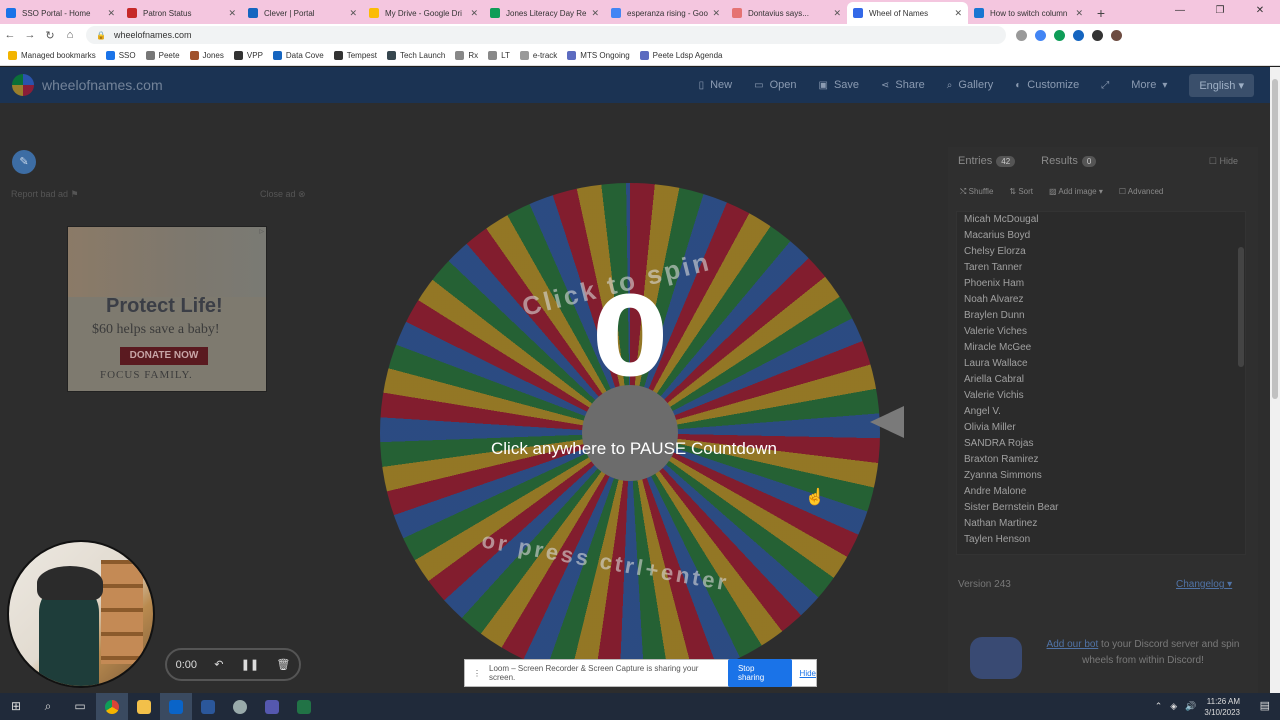  What do you see at coordinates (839, 85) in the screenshot?
I see `save-button: ▣ Save` at bounding box center [839, 85].